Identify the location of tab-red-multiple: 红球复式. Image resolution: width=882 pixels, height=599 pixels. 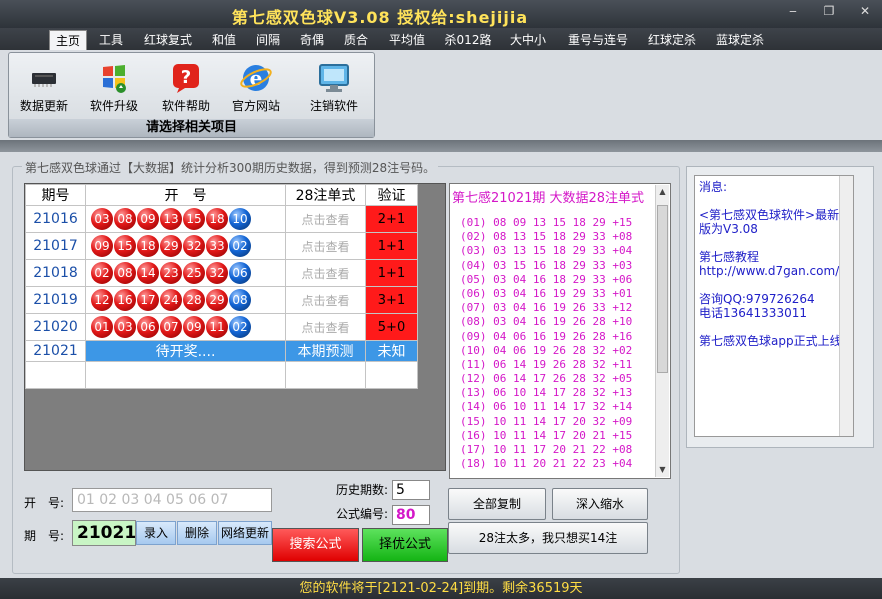
(168, 40).